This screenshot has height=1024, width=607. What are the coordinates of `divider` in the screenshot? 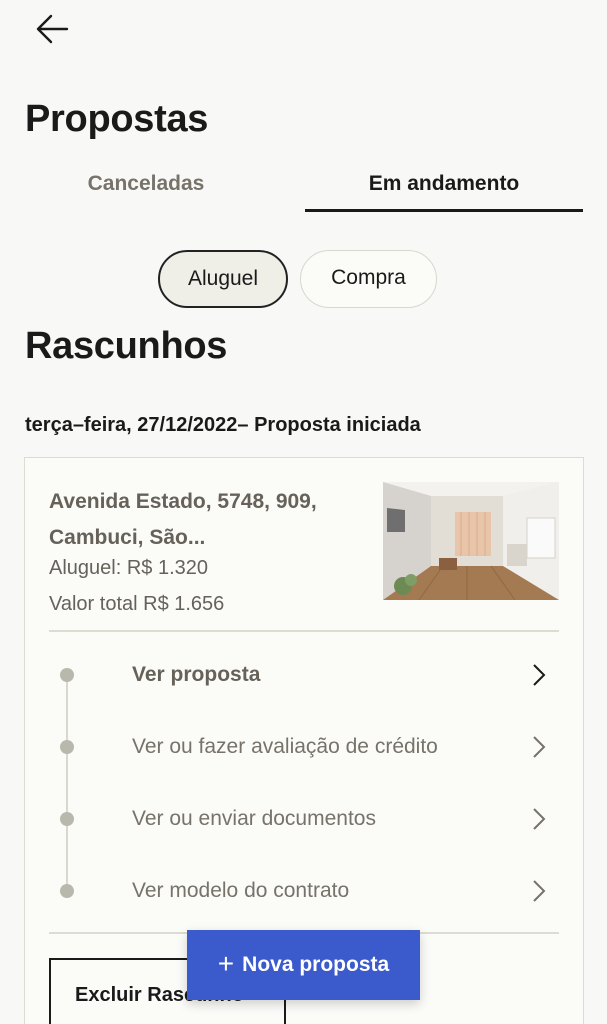 It's located at (304, 631).